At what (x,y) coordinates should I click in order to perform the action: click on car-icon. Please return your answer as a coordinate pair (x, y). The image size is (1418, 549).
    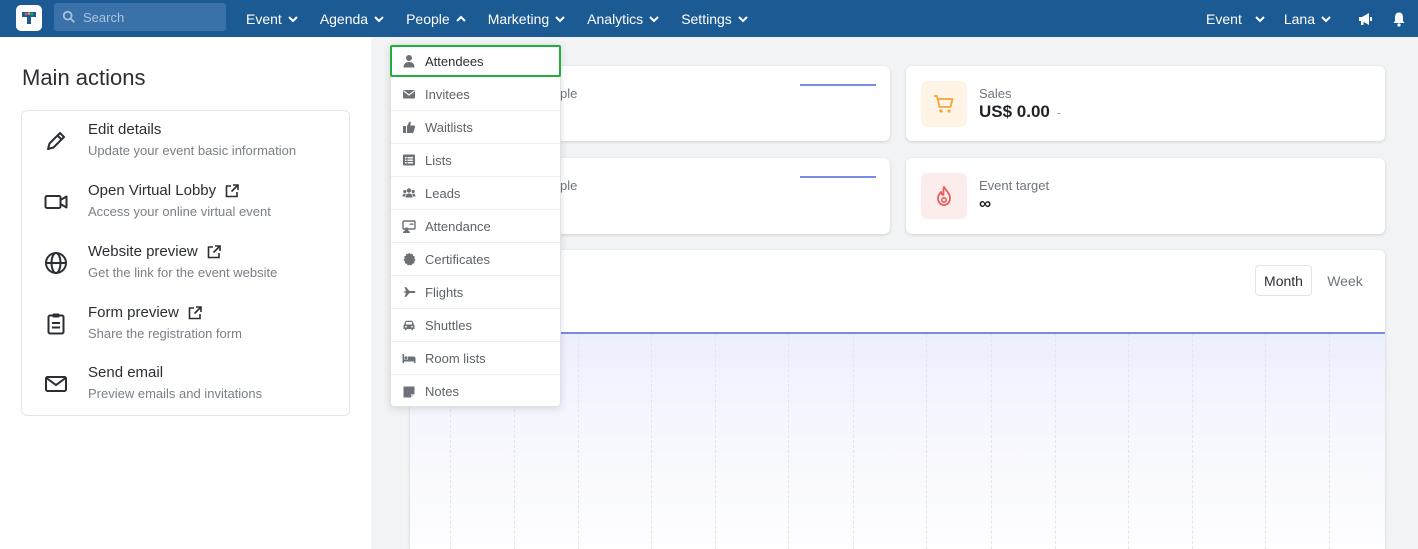
    Looking at the image, I should click on (409, 325).